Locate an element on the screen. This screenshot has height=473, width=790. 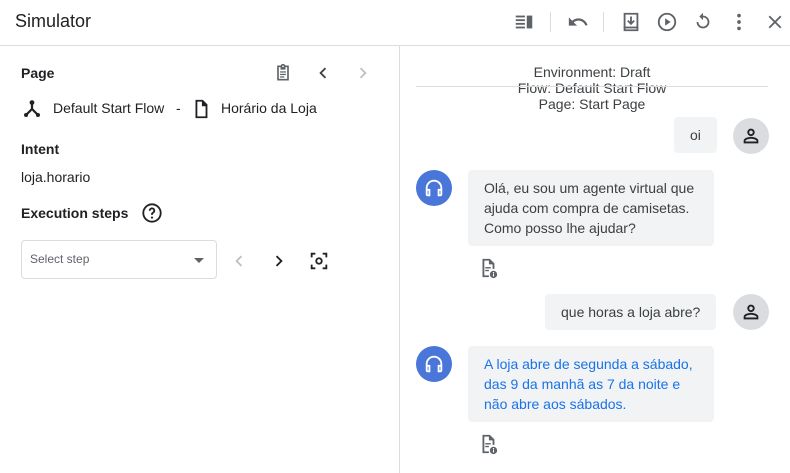
dropdown-arrow-icon is located at coordinates (199, 260).